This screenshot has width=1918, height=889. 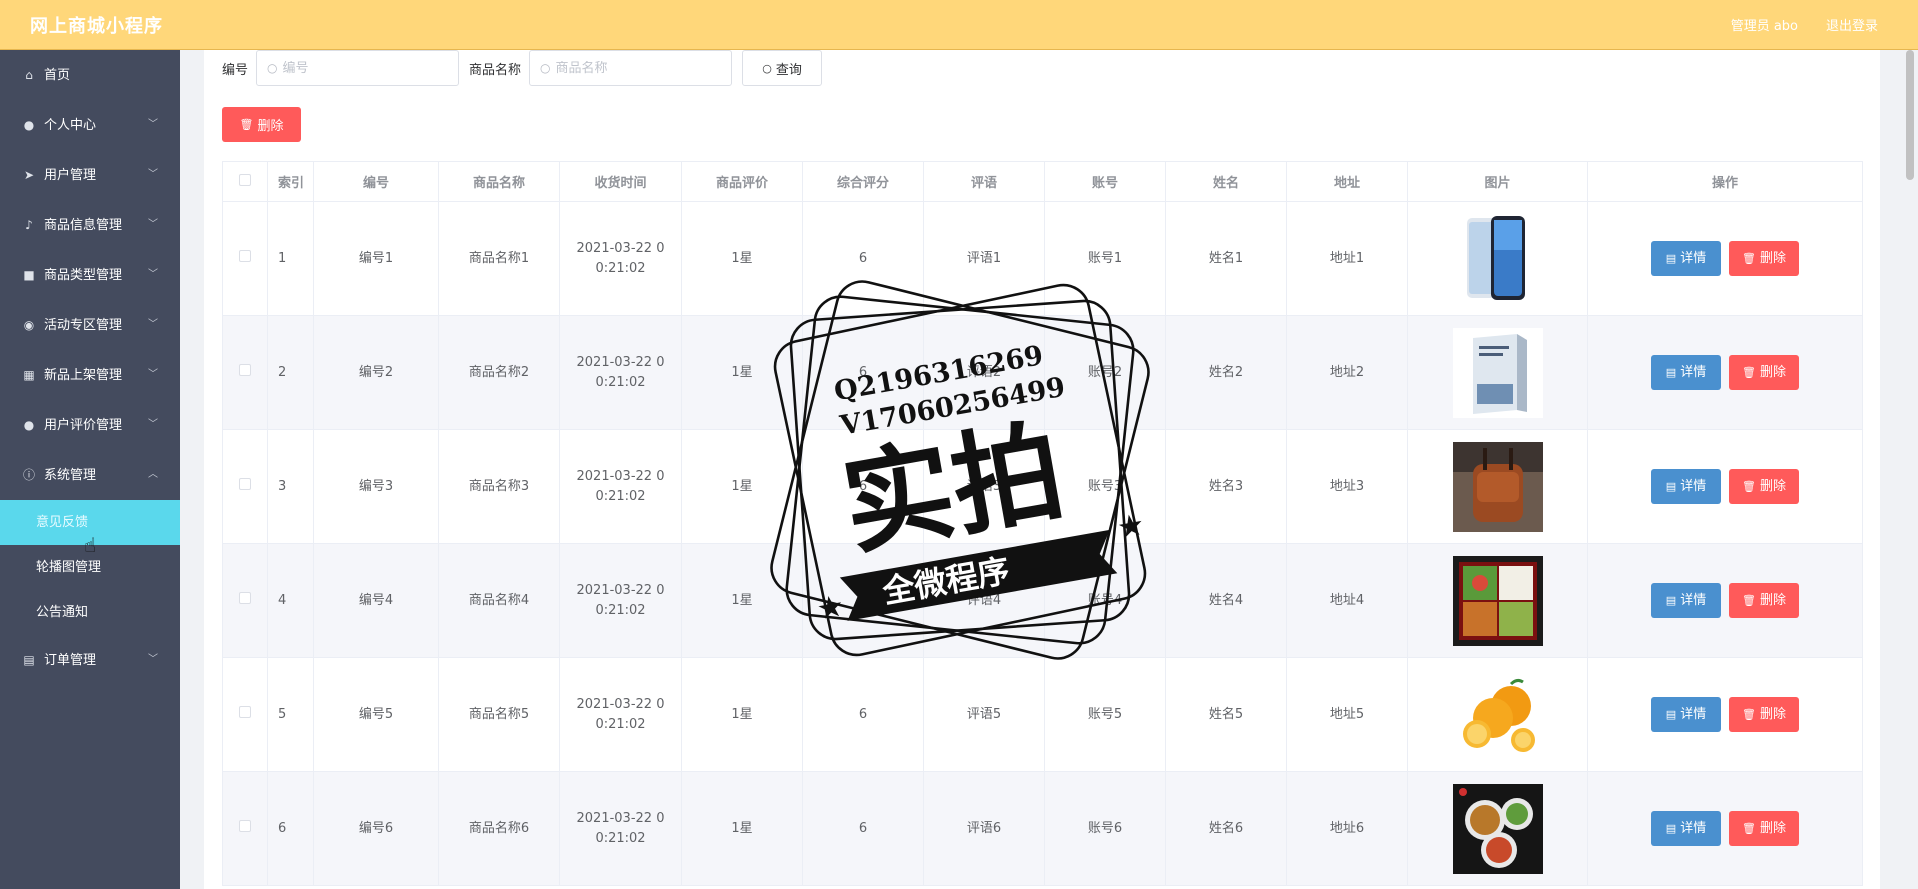 I want to click on batch-delete-button: 🗑 删除, so click(x=261, y=124).